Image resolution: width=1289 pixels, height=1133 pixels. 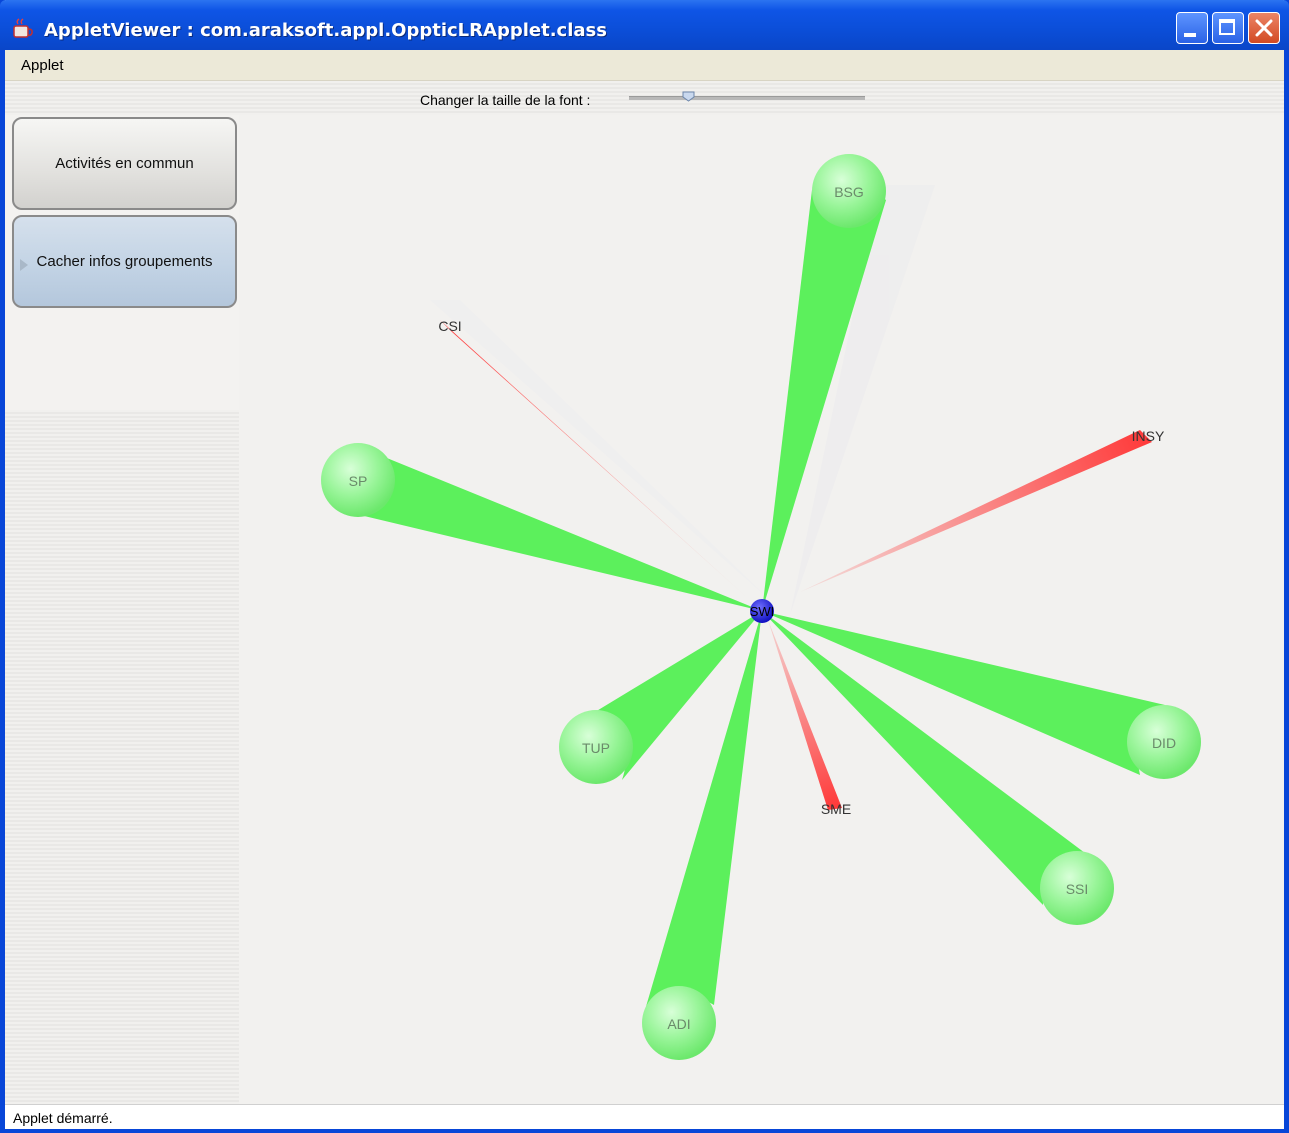 What do you see at coordinates (23, 28) in the screenshot?
I see `java-applet-icon` at bounding box center [23, 28].